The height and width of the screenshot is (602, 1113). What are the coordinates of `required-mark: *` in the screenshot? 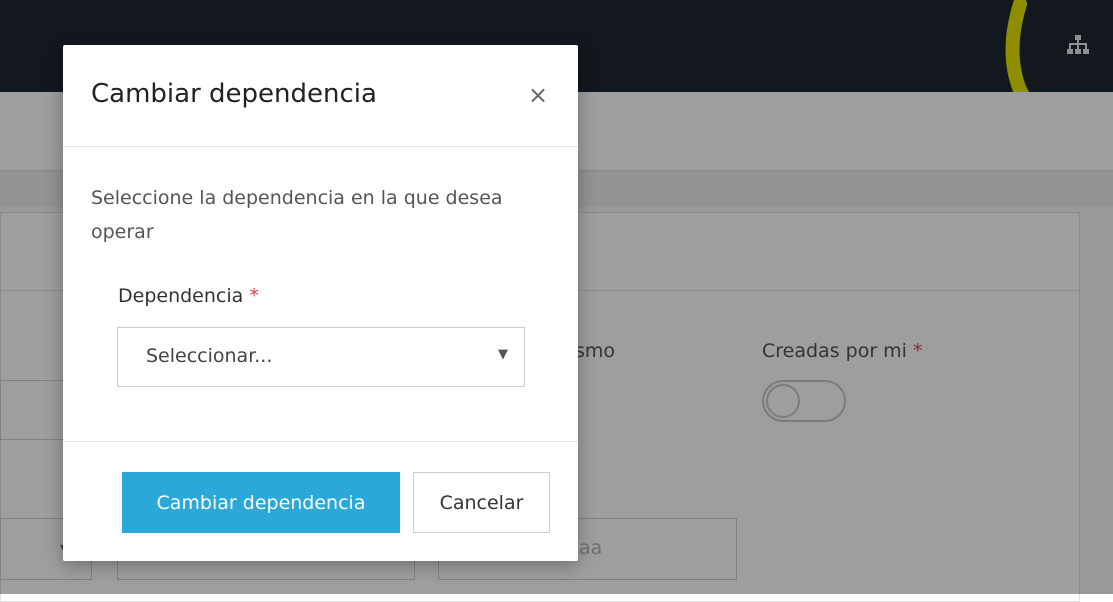 It's located at (254, 296).